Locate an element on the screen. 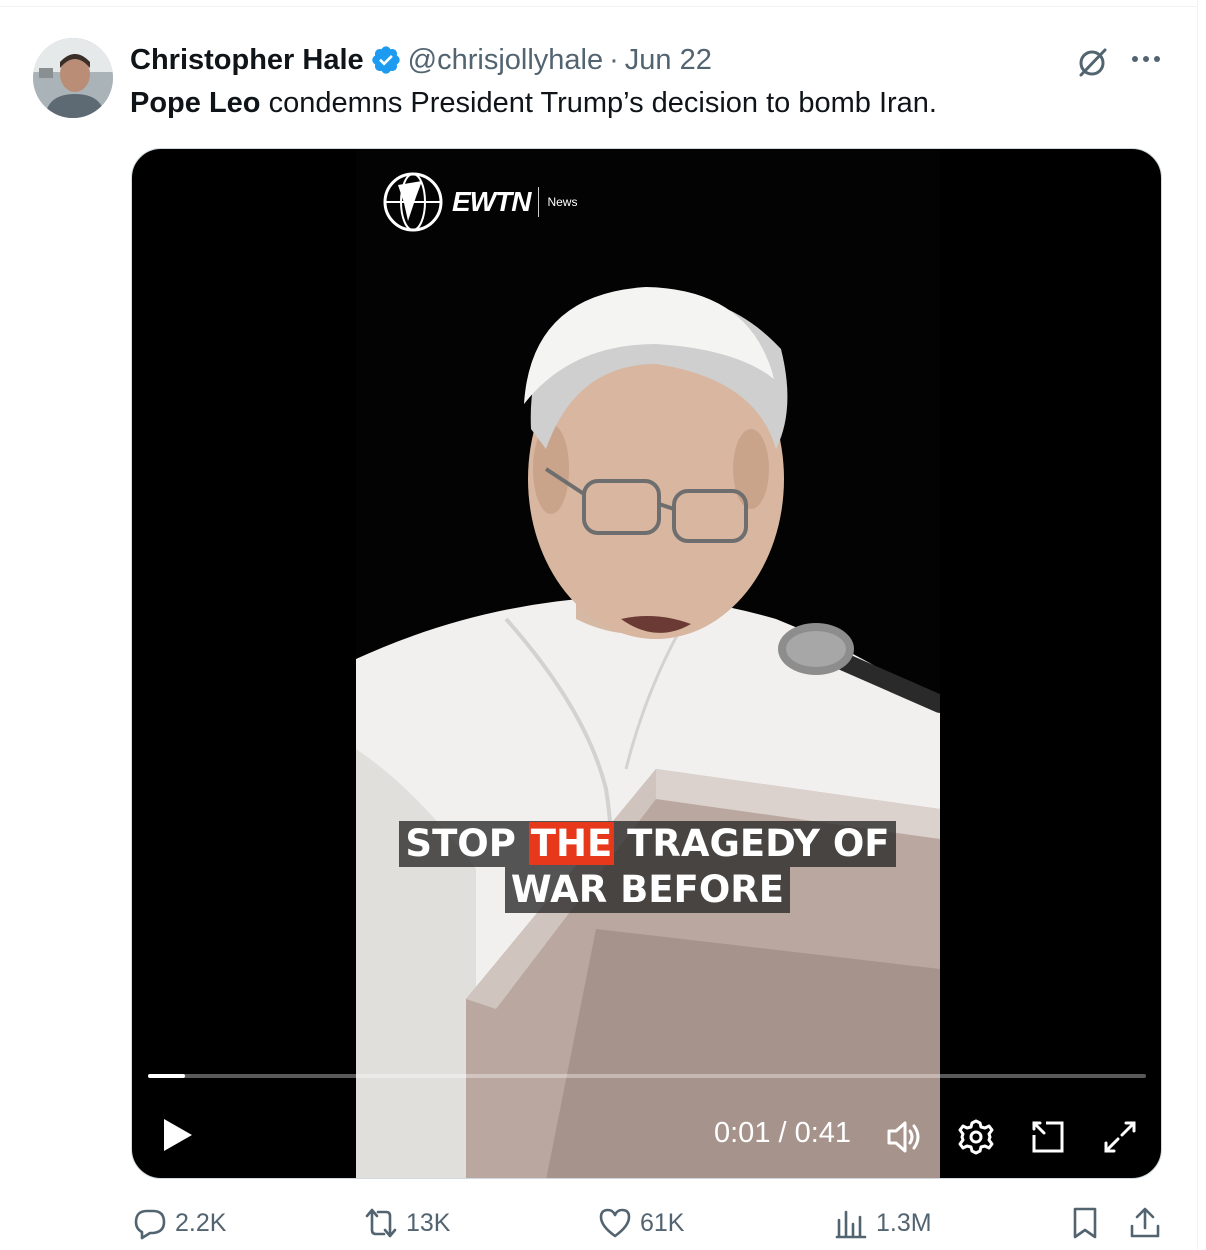 The height and width of the screenshot is (1250, 1206). frame-top-border is located at coordinates (598, 6).